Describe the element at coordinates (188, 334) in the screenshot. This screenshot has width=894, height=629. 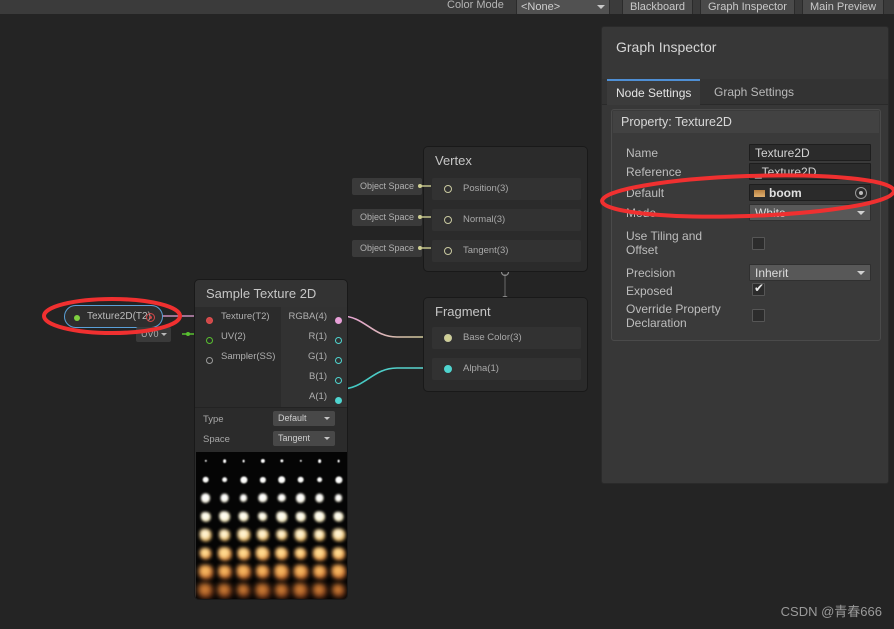
I see `uv-node-output-dot` at that location.